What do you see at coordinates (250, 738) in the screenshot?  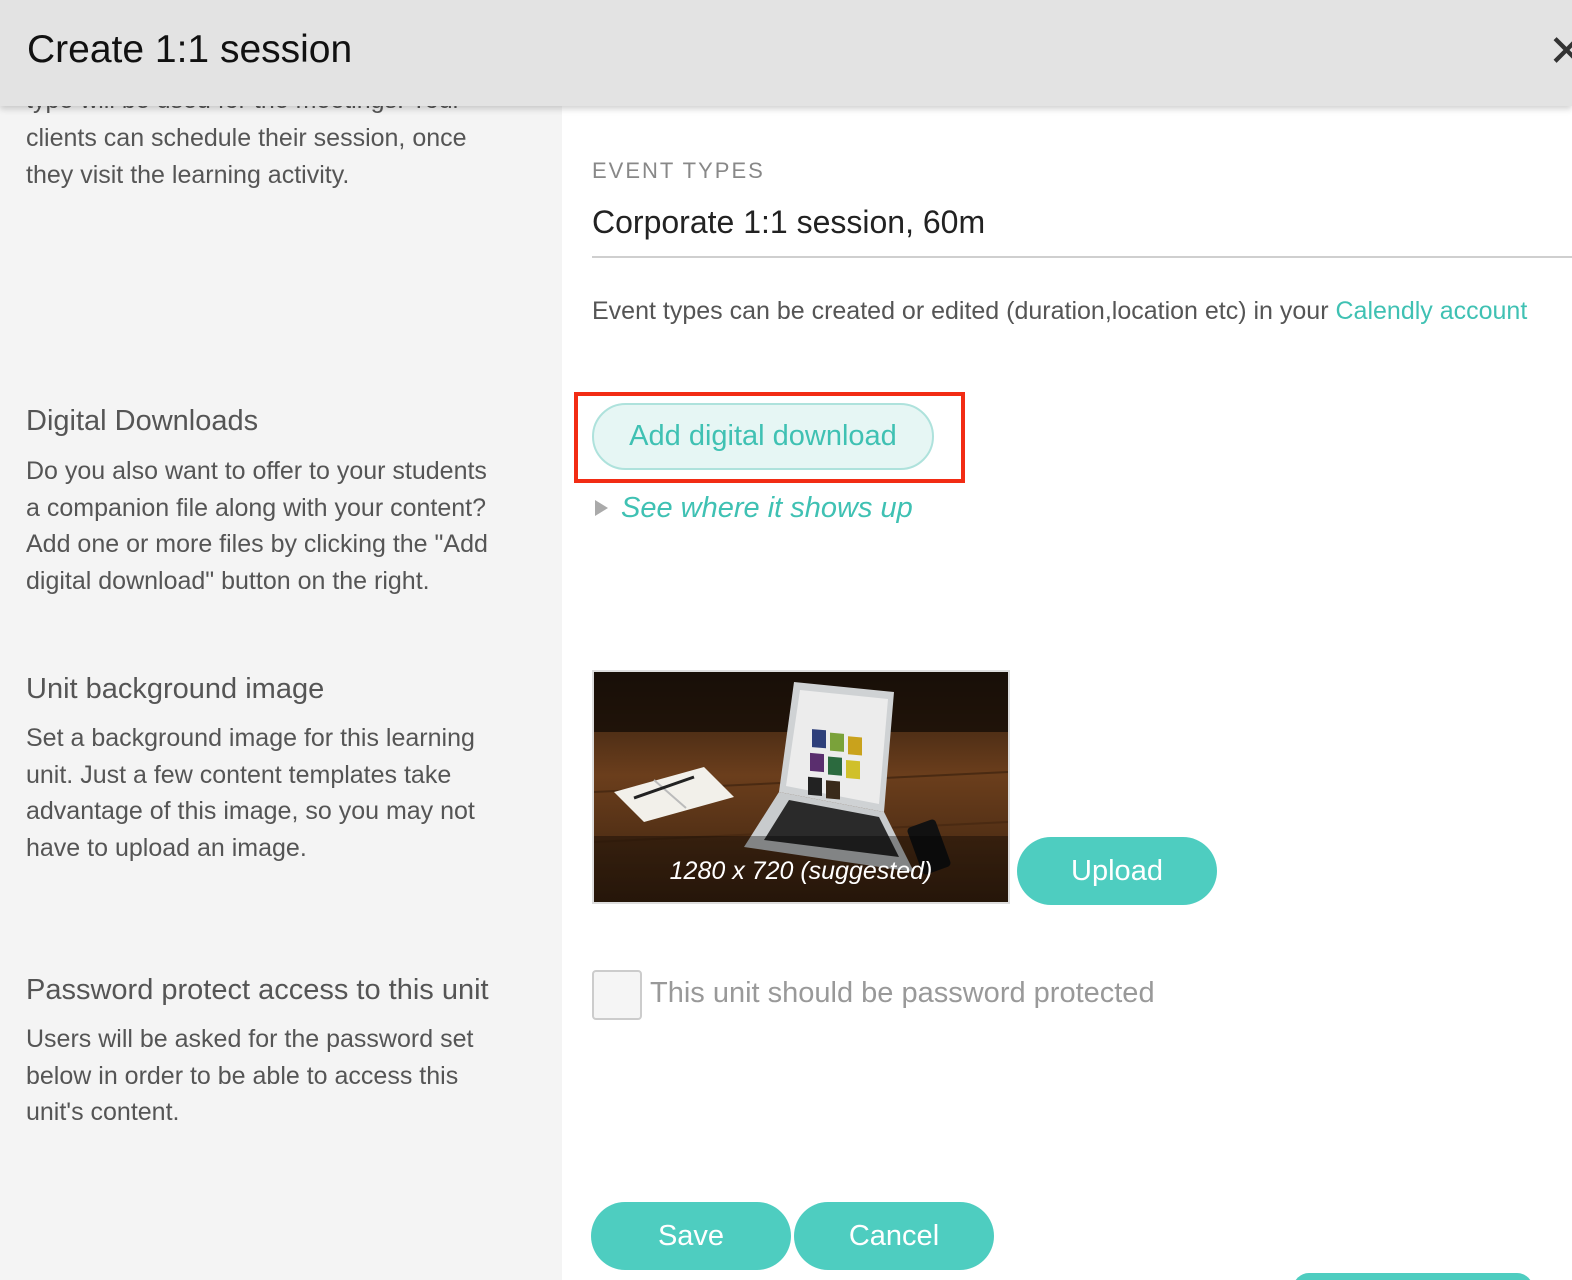 I see `description-line: Set a background image for this learning` at bounding box center [250, 738].